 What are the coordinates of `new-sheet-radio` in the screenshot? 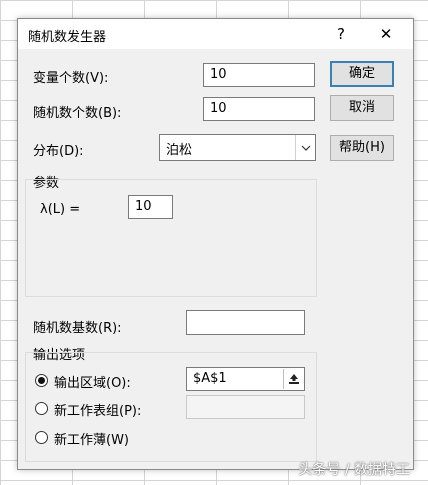 It's located at (41, 408).